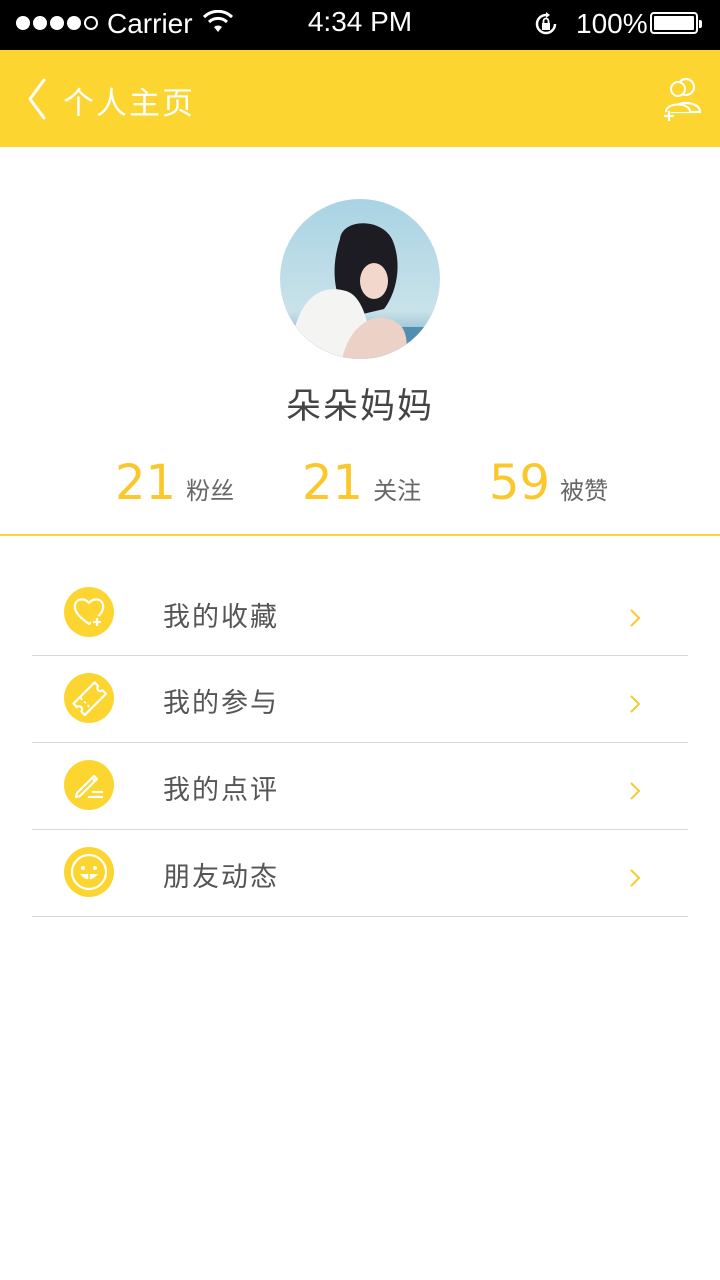 The image size is (720, 1280). What do you see at coordinates (89, 785) in the screenshot?
I see `pencil-icon` at bounding box center [89, 785].